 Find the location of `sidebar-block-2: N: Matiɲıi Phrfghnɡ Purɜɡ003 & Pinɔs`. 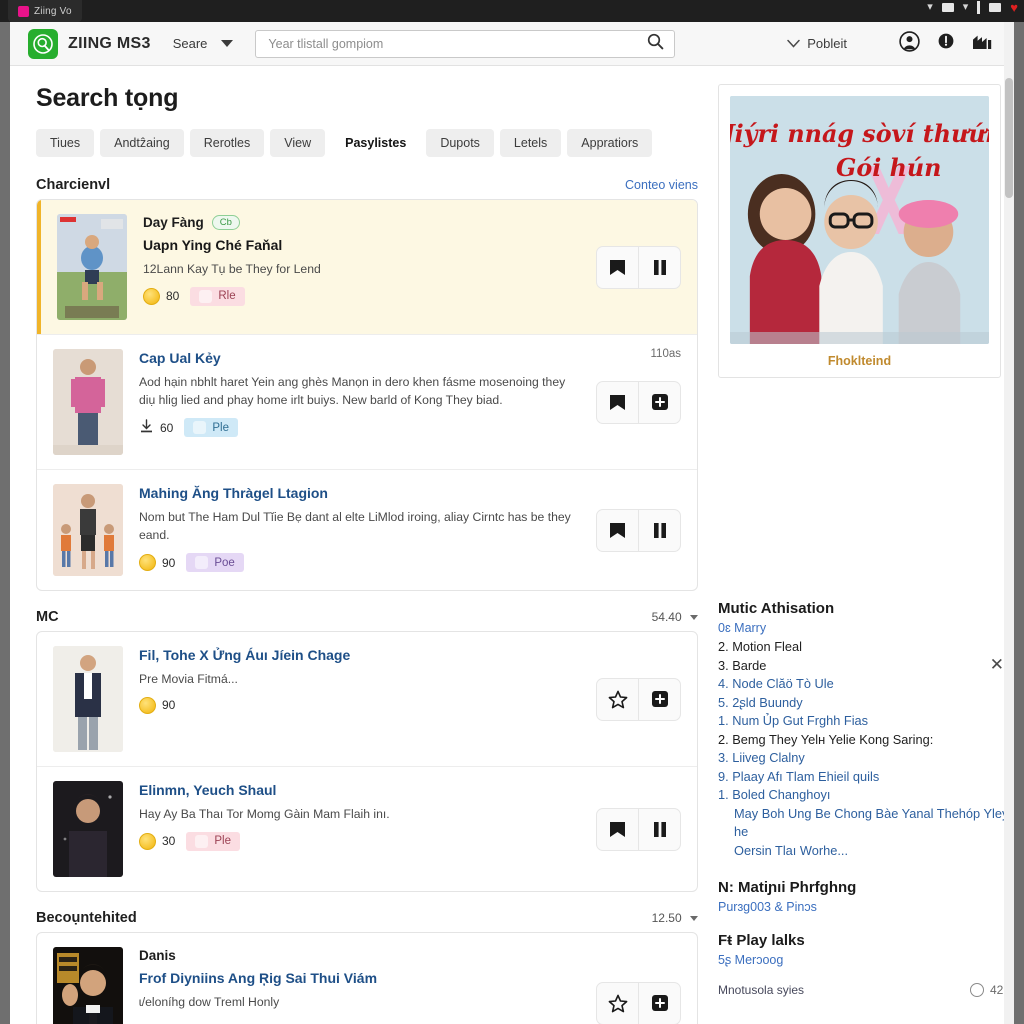

sidebar-block-2: N: Matiɲıi Phrfghnɡ Purɜɡ003 & Pinɔs is located at coordinates (864, 896).